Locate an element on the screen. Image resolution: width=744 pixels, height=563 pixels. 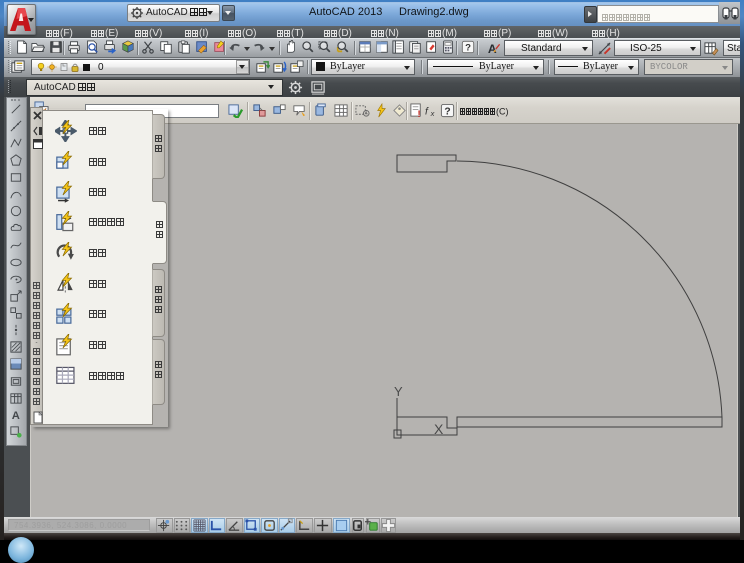
svg-text: f is located at coordinates (427, 111).